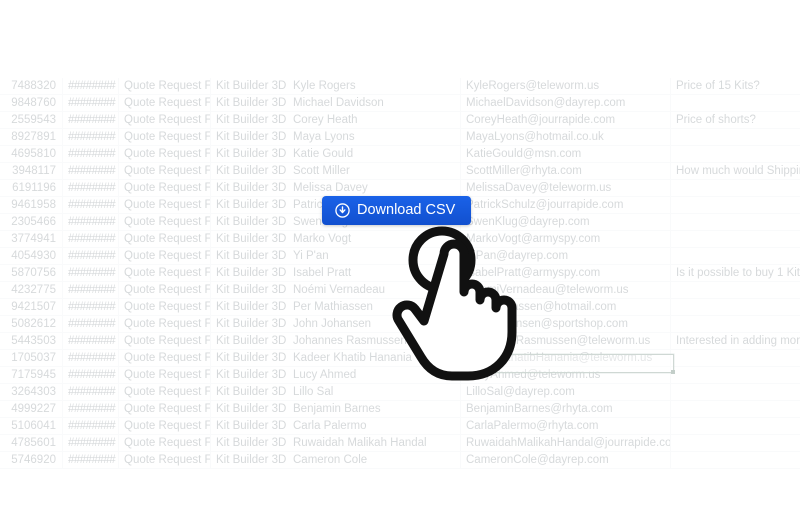 This screenshot has width=800, height=515. I want to click on cell-name: Marko Vogt, so click(374, 239).